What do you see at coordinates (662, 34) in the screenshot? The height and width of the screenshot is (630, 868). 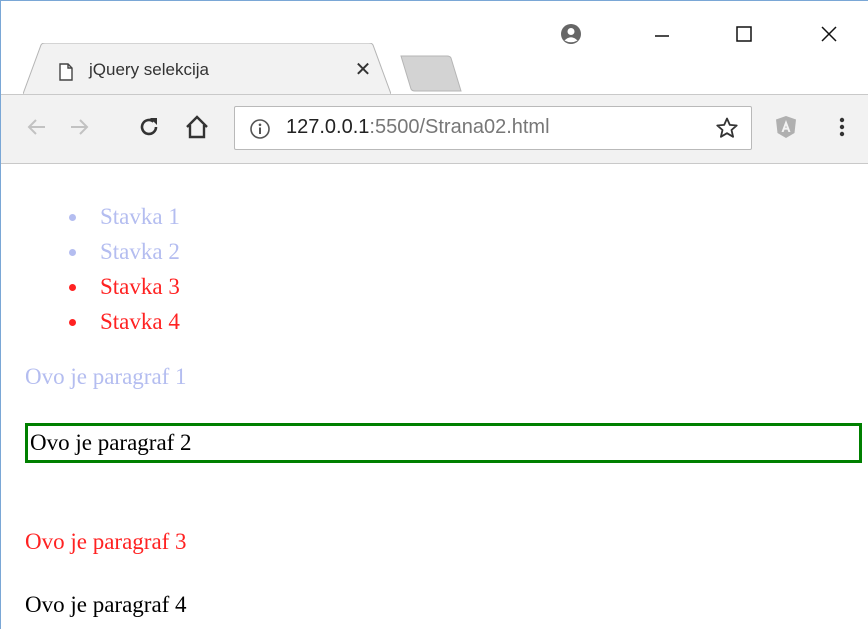 I see `minimize-icon` at bounding box center [662, 34].